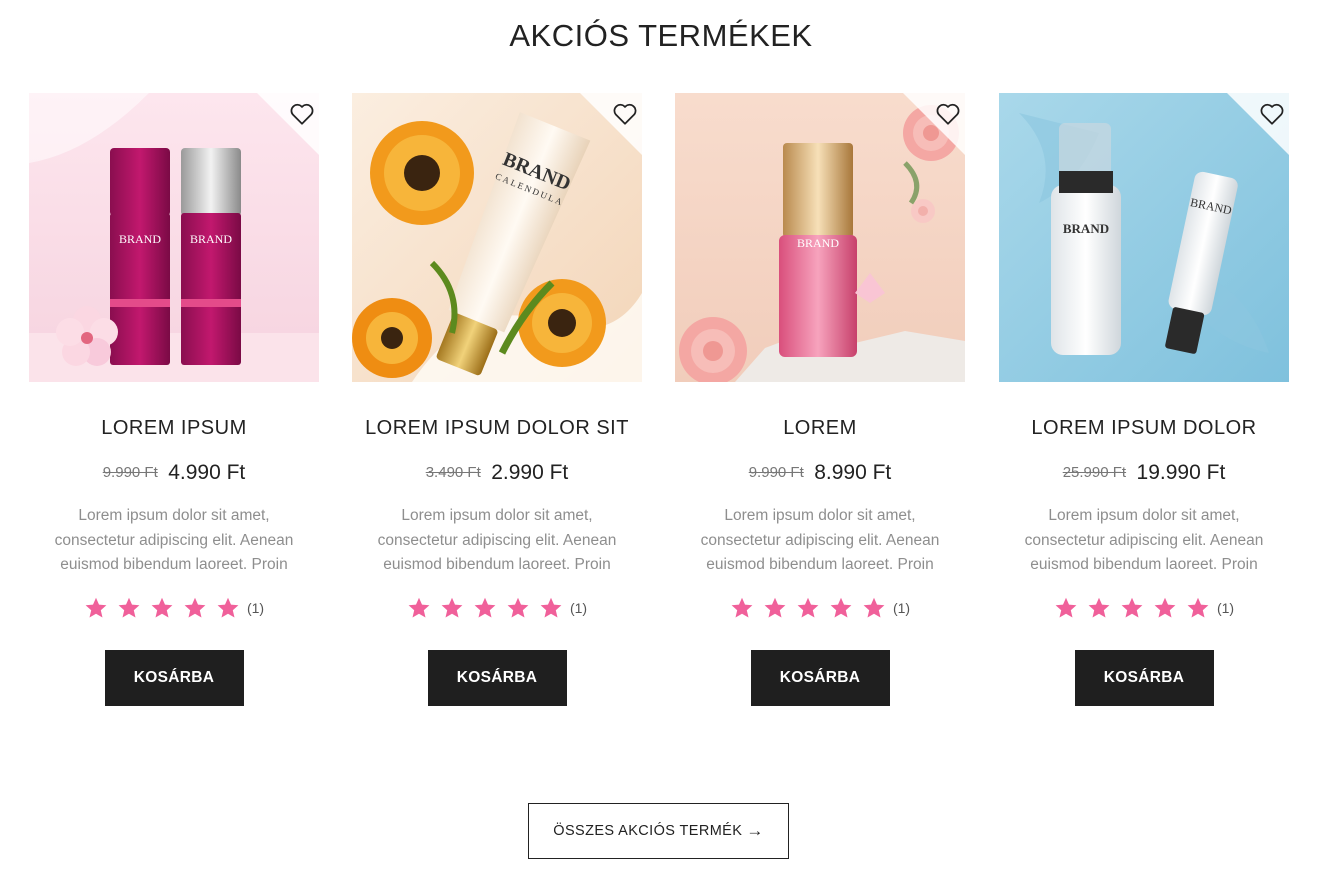  I want to click on product-image-link: BRAND CALENDULA, so click(497, 237).